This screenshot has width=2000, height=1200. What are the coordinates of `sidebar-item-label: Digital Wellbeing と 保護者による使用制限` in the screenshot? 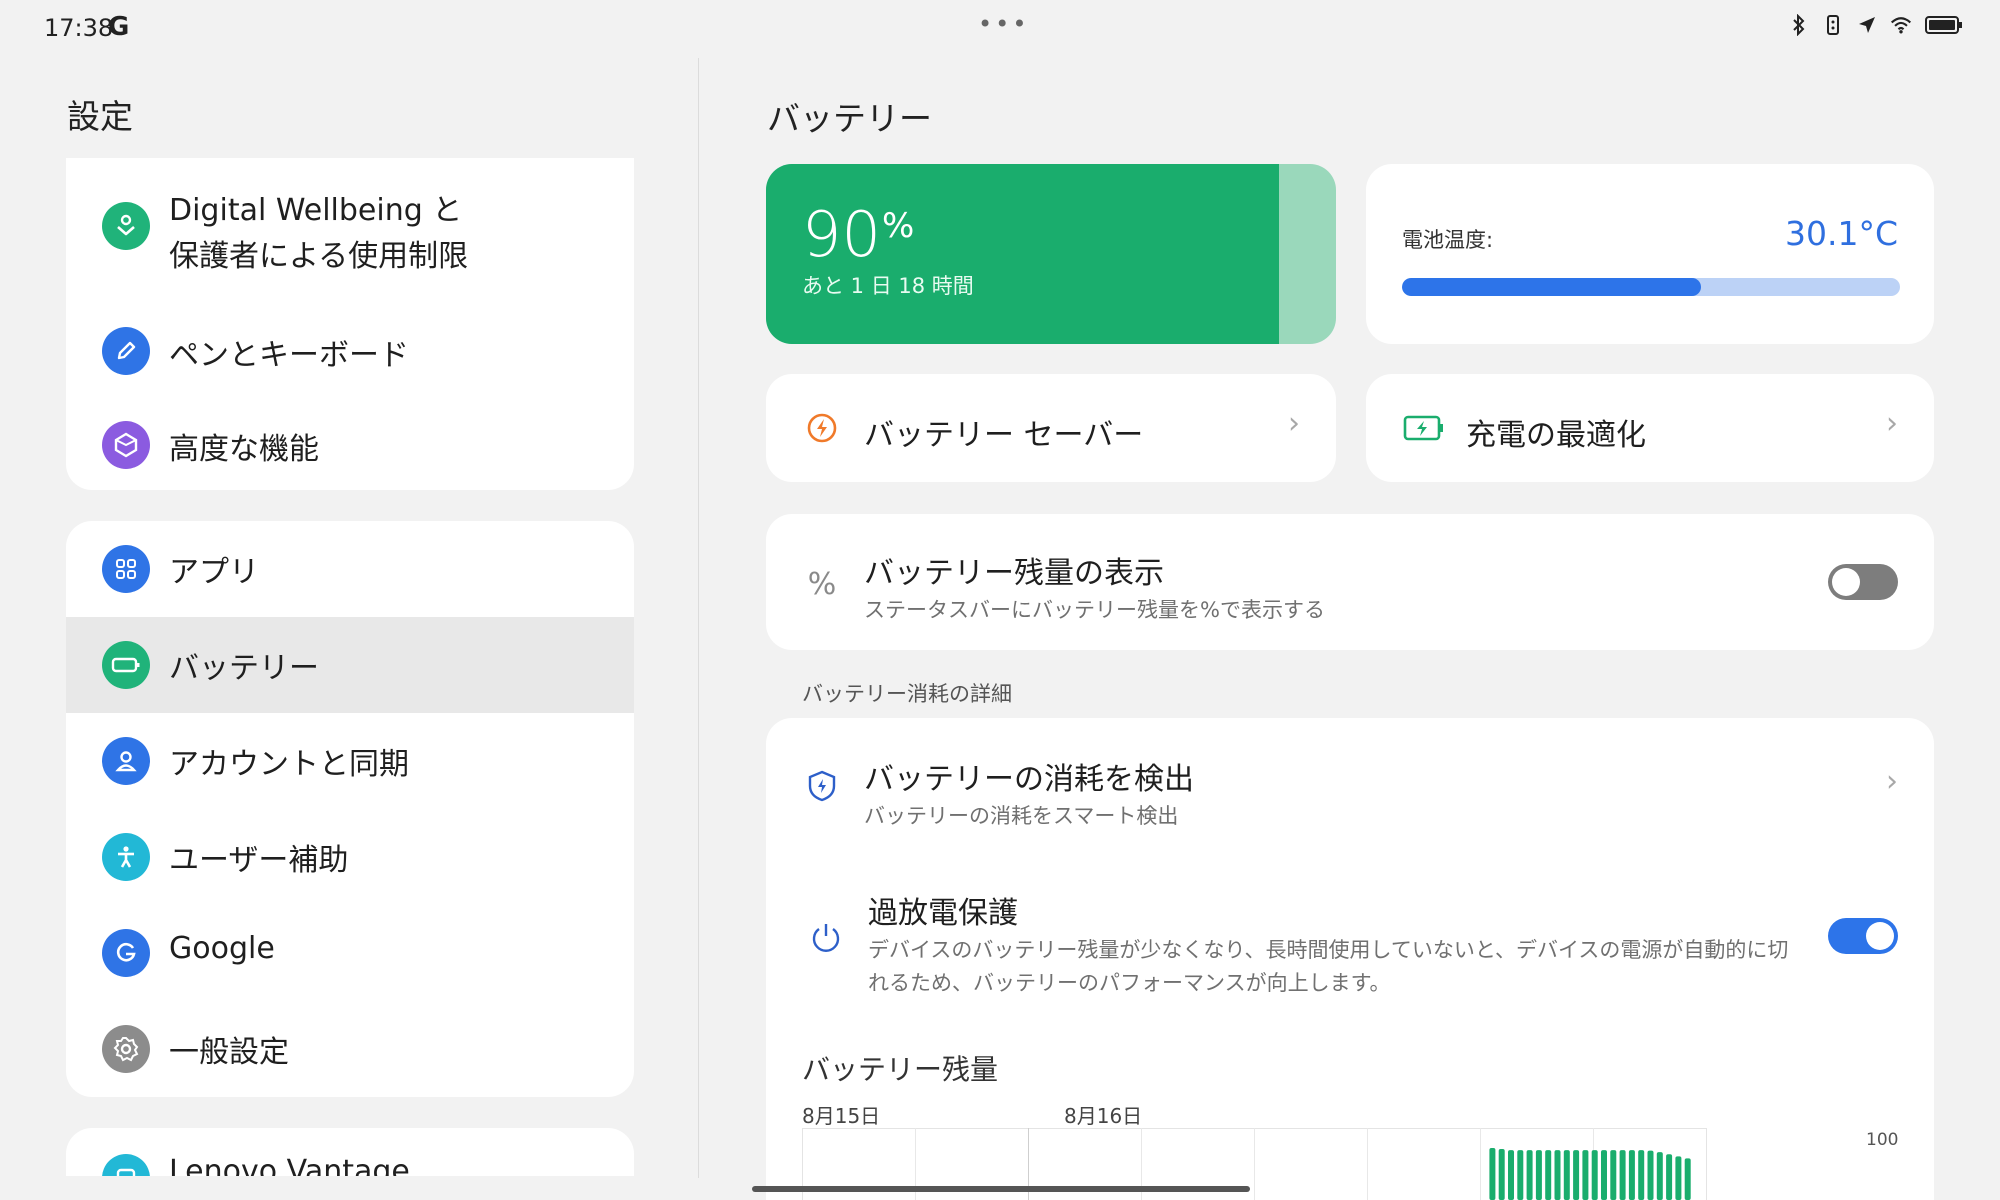 It's located at (319, 233).